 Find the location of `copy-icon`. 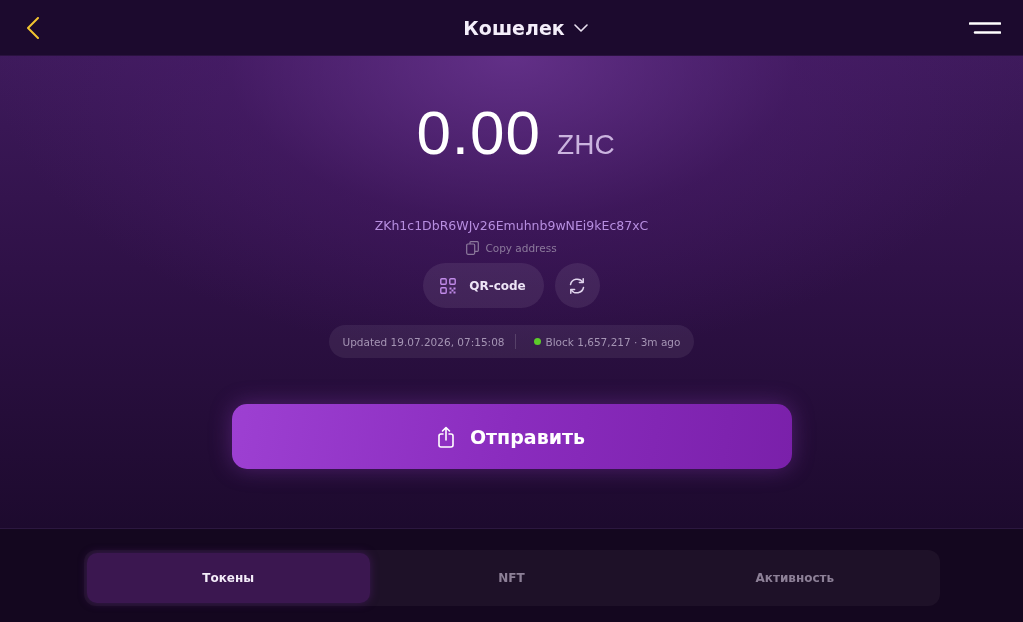

copy-icon is located at coordinates (473, 248).